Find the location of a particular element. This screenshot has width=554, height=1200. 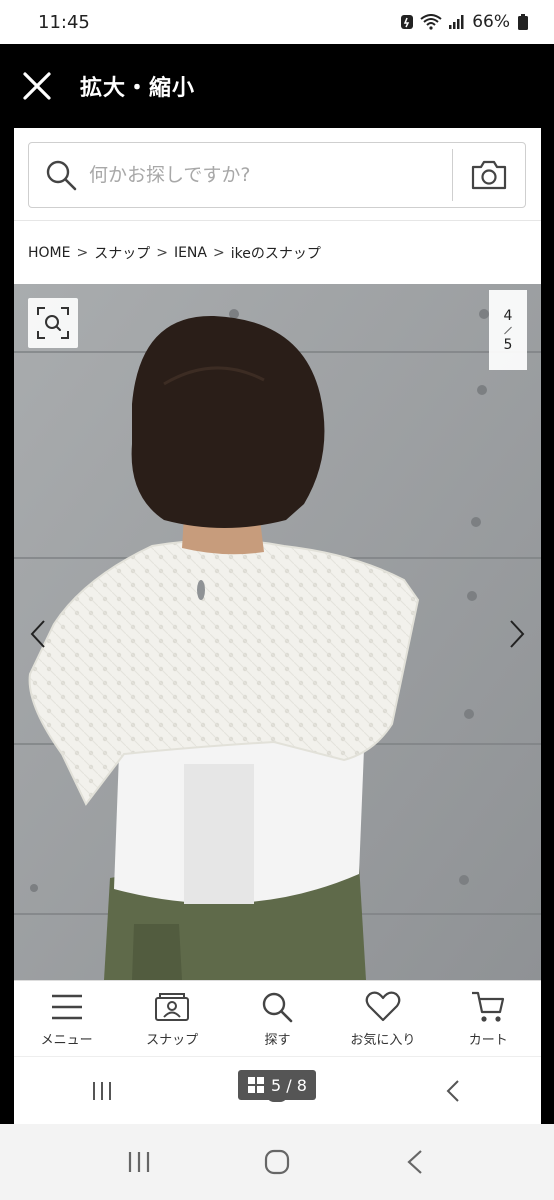

nav-snap-label: スナップ is located at coordinates (172, 1040).